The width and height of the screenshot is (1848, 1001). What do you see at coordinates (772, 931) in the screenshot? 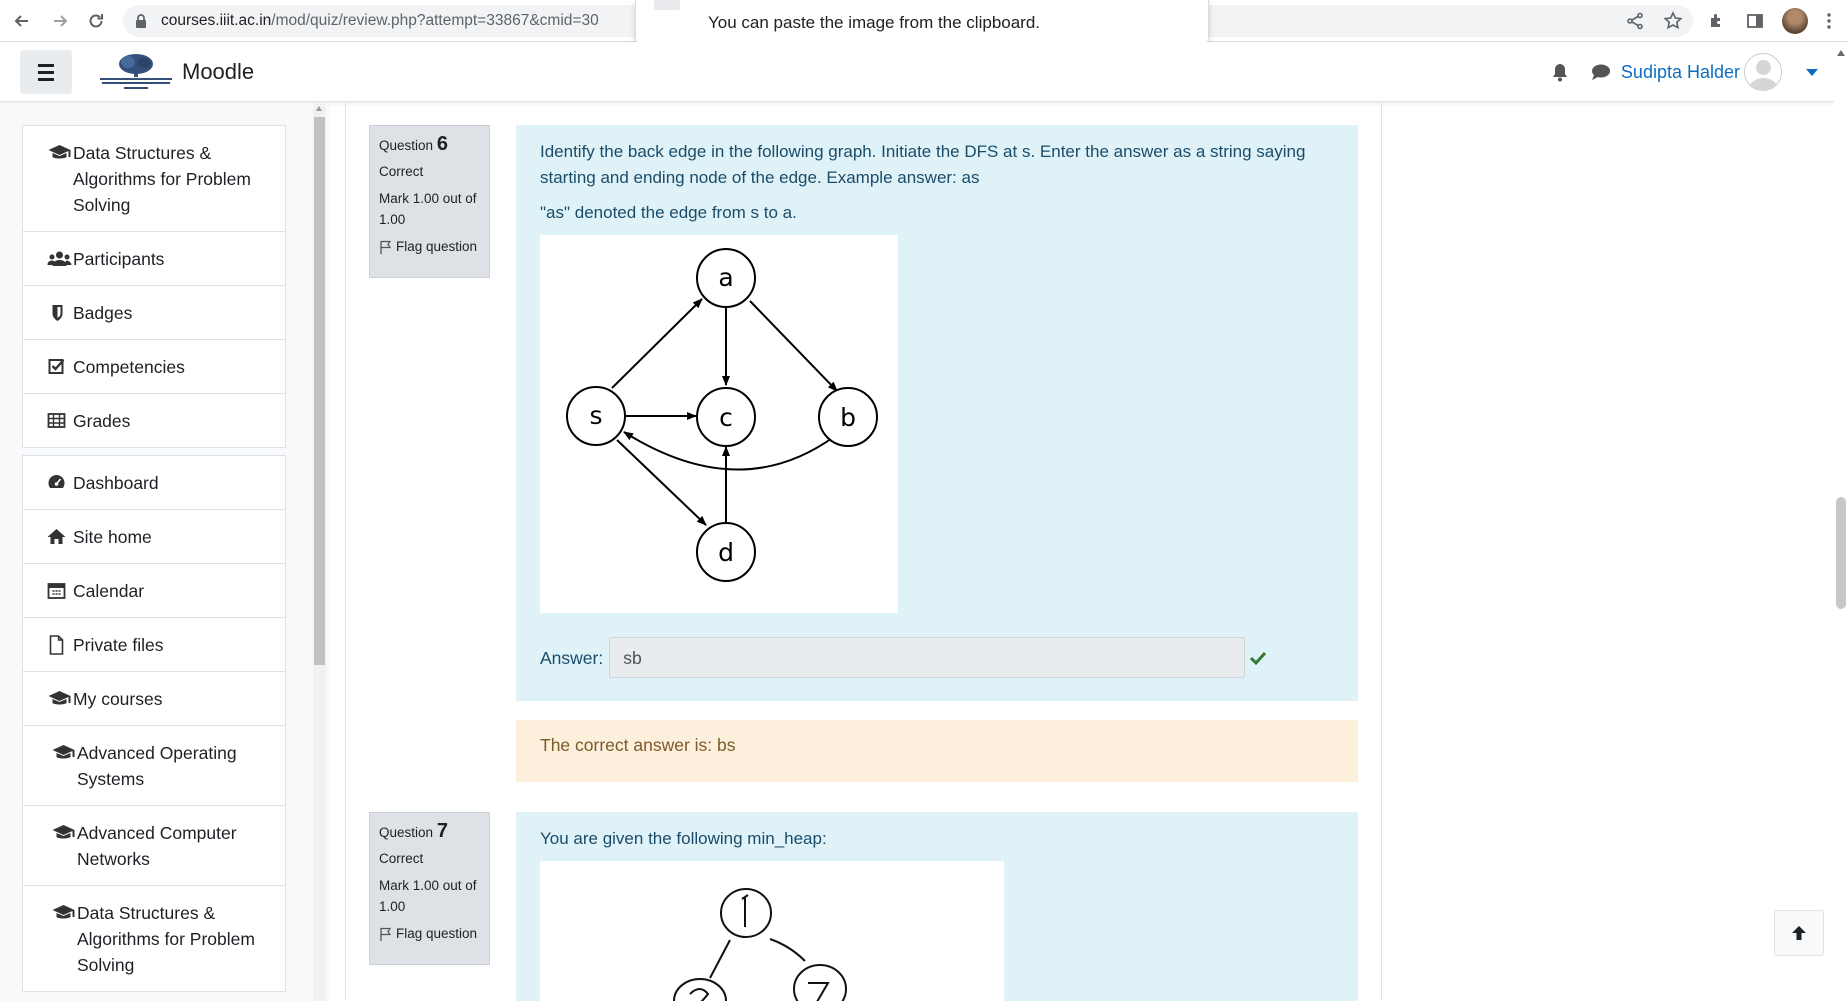
I see `heap-image` at bounding box center [772, 931].